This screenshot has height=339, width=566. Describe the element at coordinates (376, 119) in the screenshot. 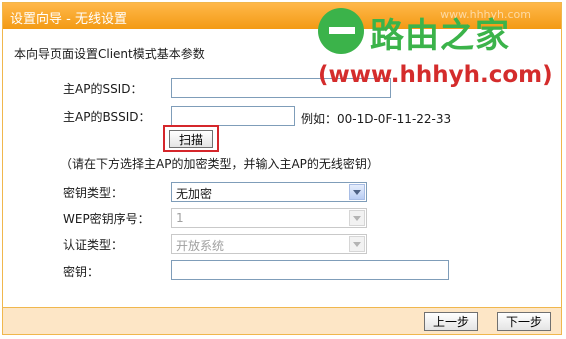

I see `bssid-example: 例如：00-1D-0F-11-22-33` at that location.